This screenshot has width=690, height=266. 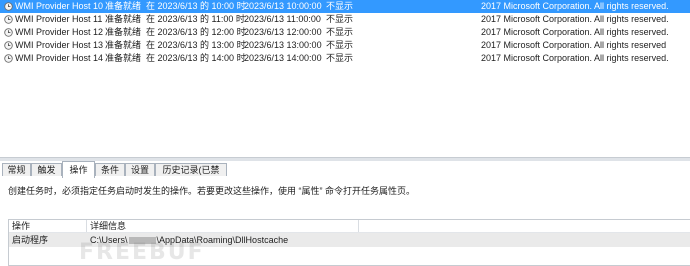 What do you see at coordinates (59, 45) in the screenshot?
I see `task-name: WMI Provider Host 13` at bounding box center [59, 45].